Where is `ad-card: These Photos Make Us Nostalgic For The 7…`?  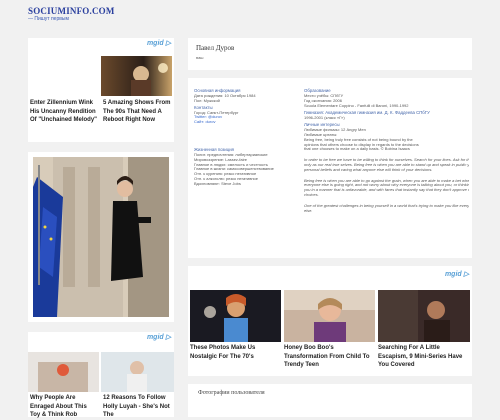
ad-card: These Photos Make Us Nostalgic For The 7… is located at coordinates (235, 332).